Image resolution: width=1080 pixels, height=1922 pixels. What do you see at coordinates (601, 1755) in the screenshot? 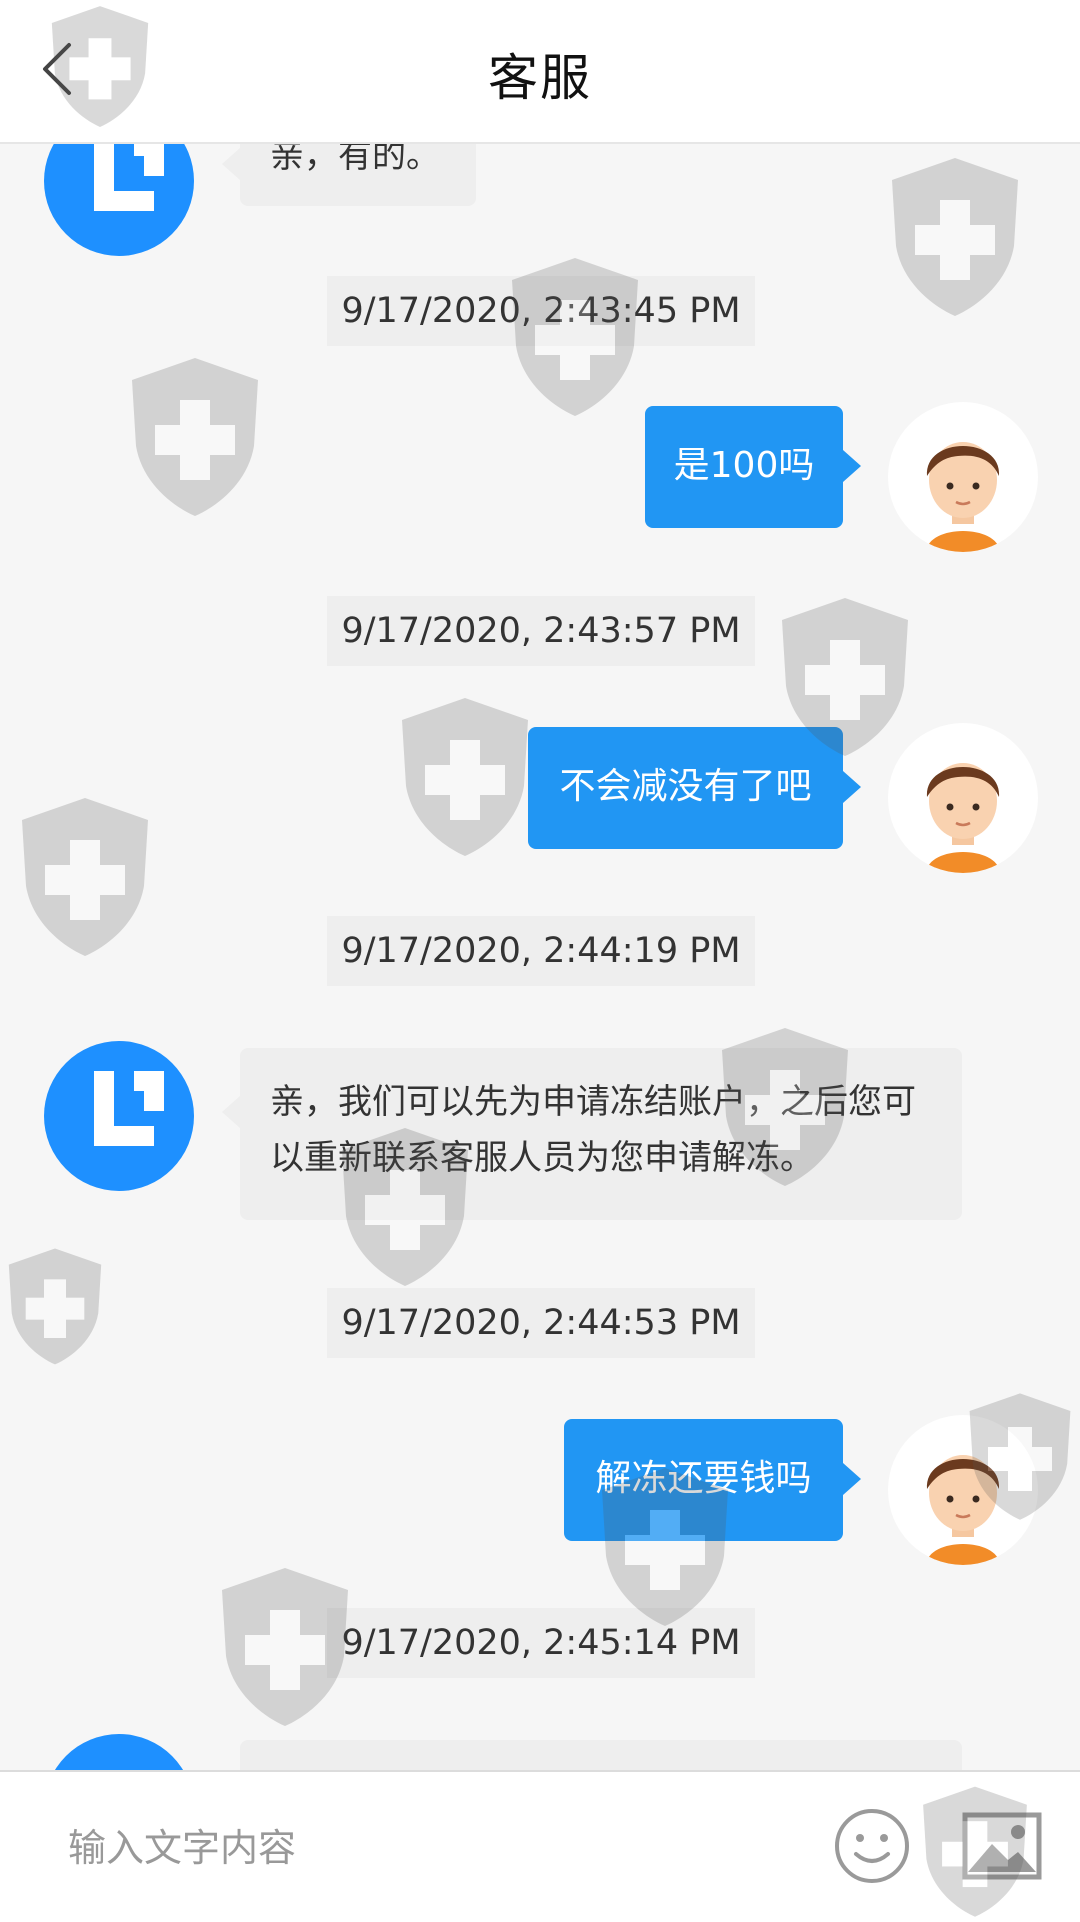
I see `message-bubble-agent` at bounding box center [601, 1755].